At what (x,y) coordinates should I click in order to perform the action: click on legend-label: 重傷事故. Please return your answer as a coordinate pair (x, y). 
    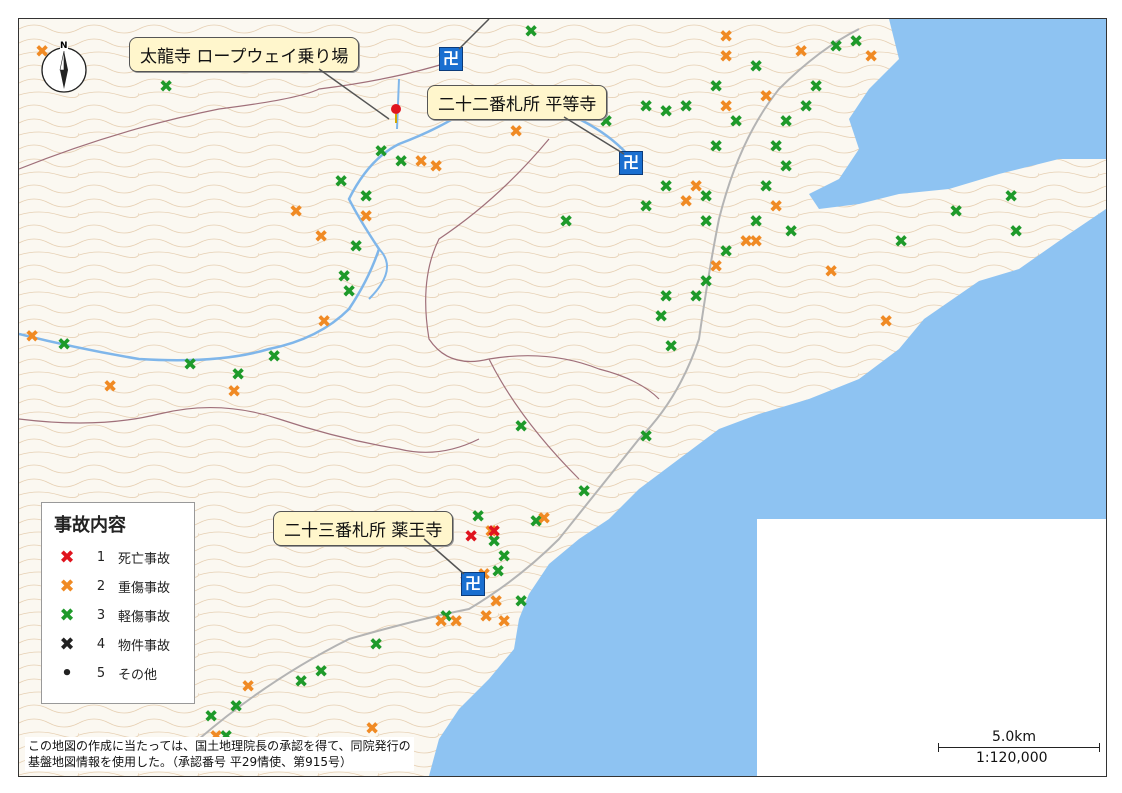
    Looking at the image, I should click on (144, 588).